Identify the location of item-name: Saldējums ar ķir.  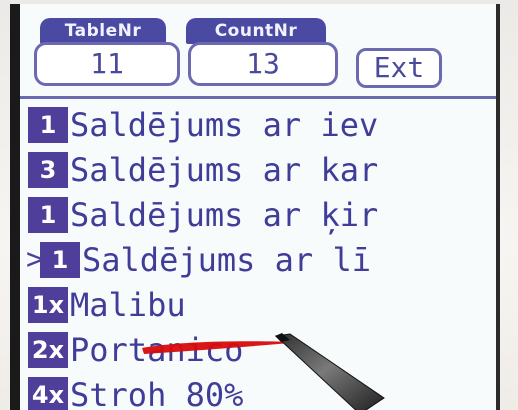
(224, 215).